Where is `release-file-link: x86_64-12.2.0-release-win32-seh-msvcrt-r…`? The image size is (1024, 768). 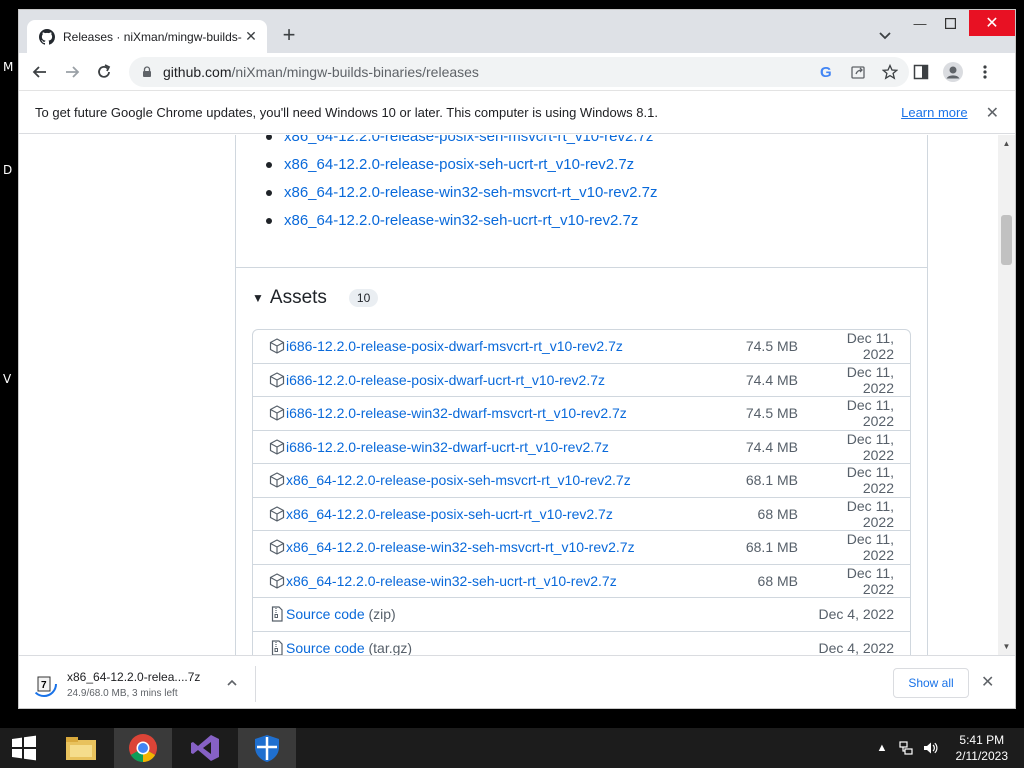
release-file-link: x86_64-12.2.0-release-win32-seh-msvcrt-r… is located at coordinates (462, 193).